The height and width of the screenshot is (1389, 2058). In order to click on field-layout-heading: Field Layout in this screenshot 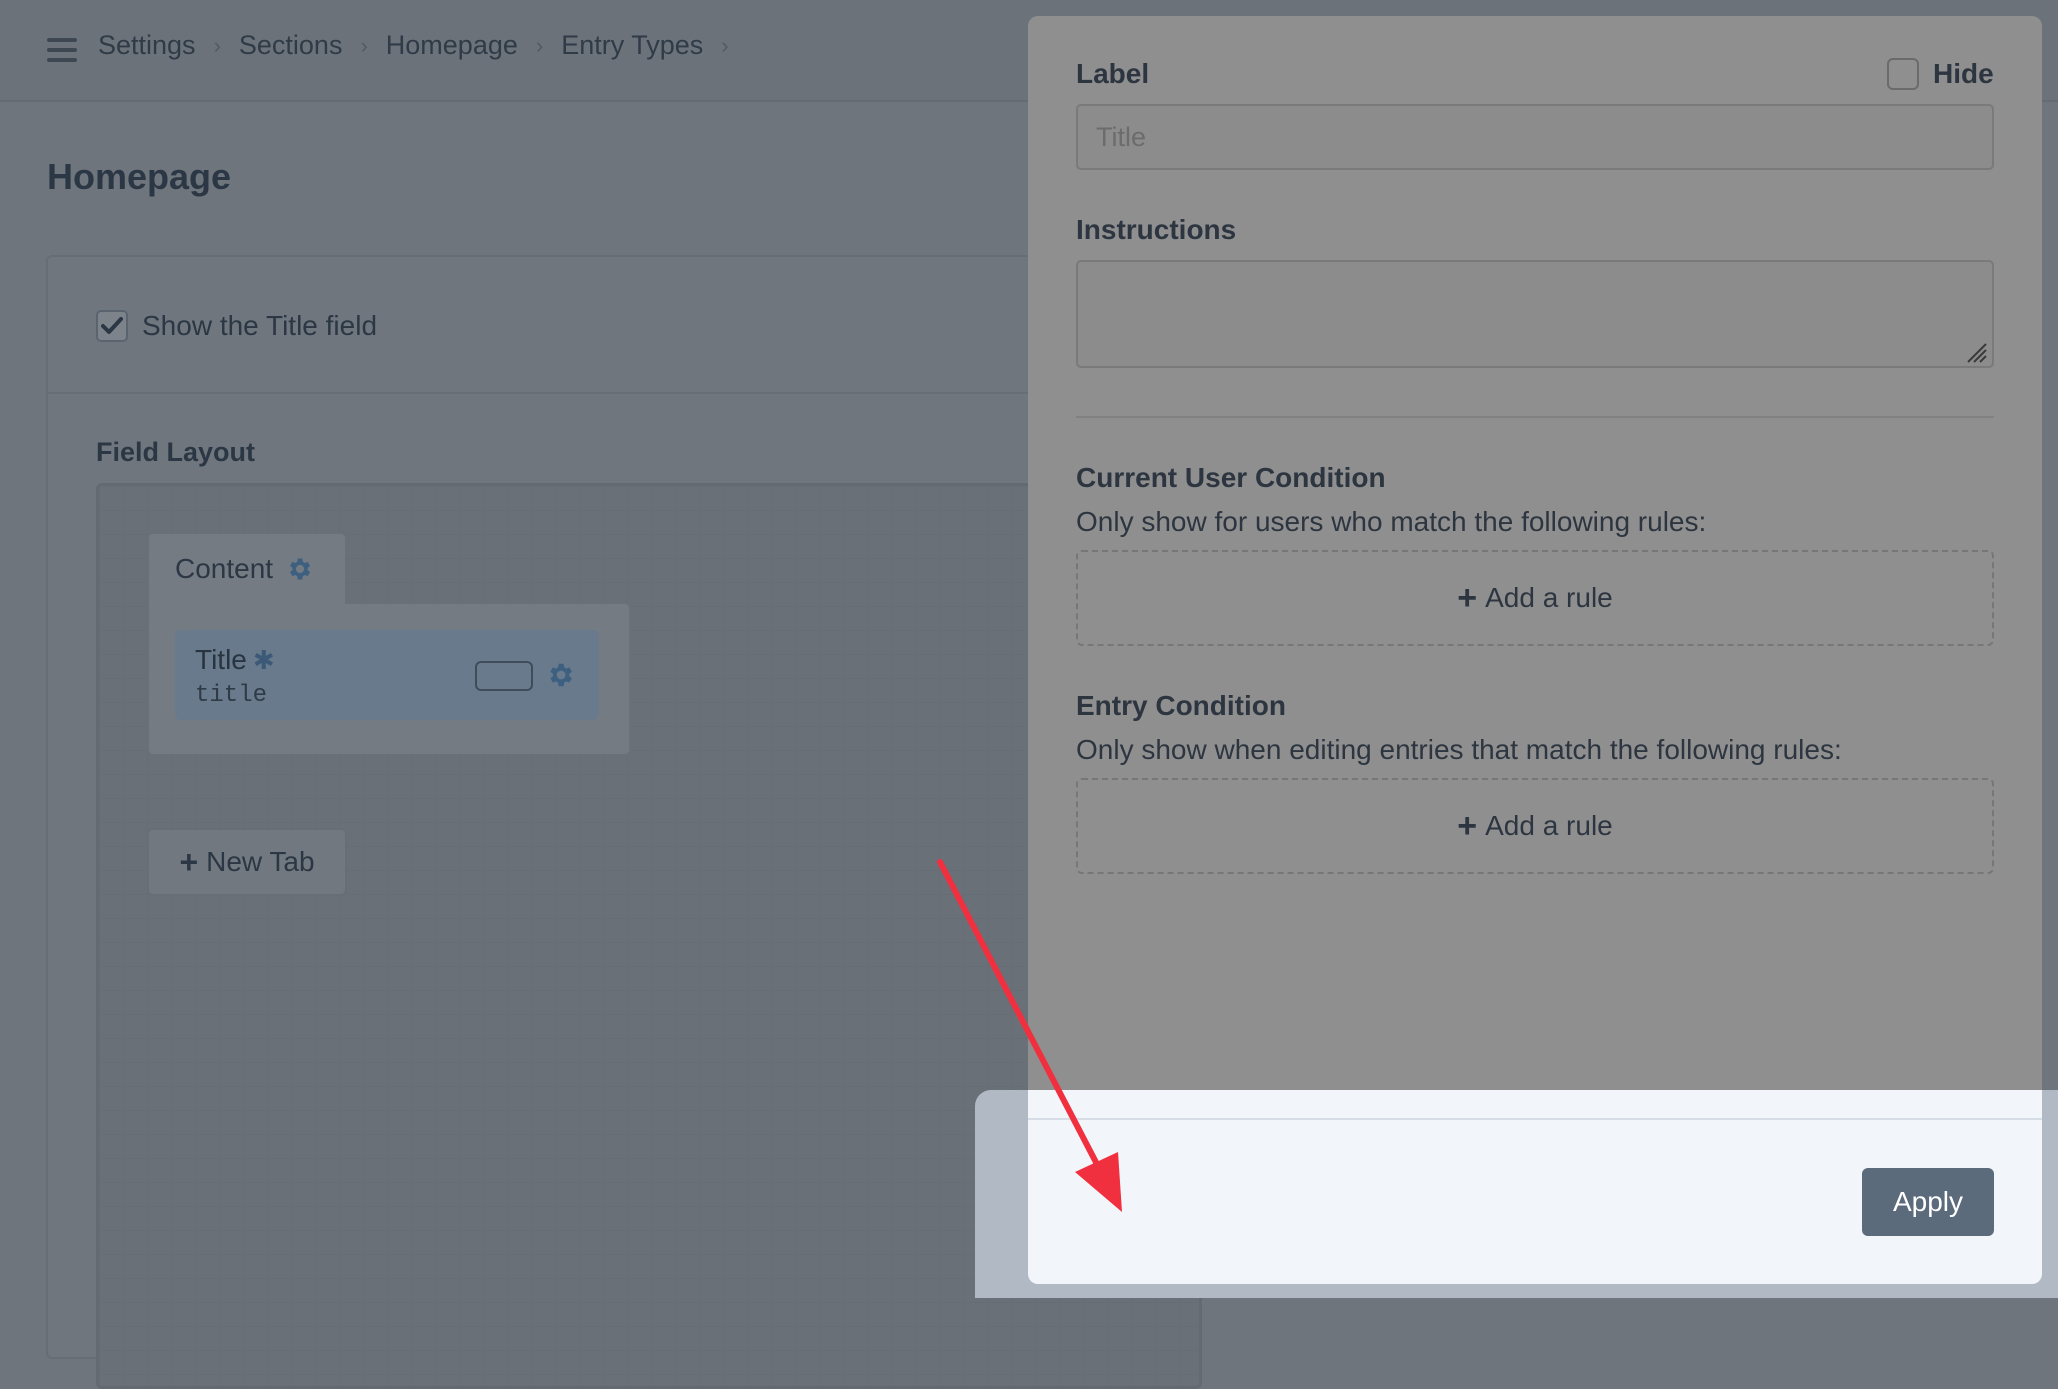, I will do `click(176, 452)`.